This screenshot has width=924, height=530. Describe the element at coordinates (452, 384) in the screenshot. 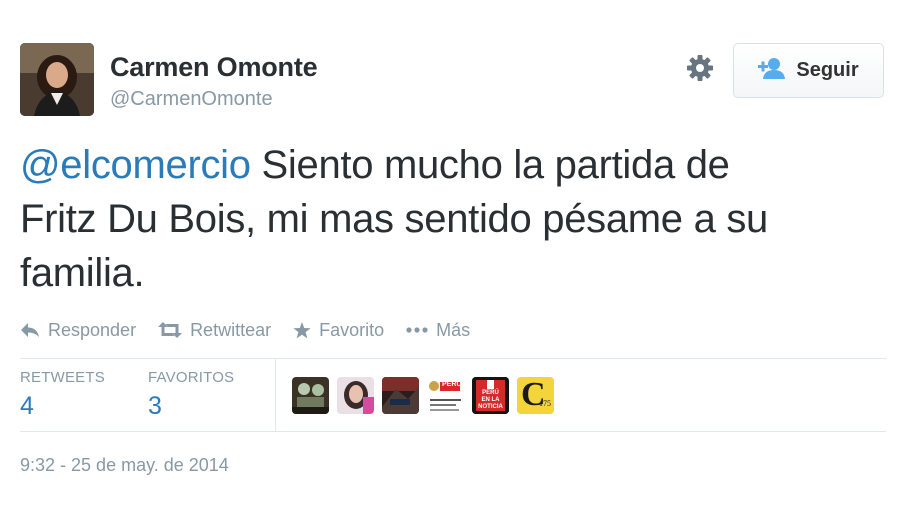

I see `peru-gov-logo-text: PERÚ` at that location.